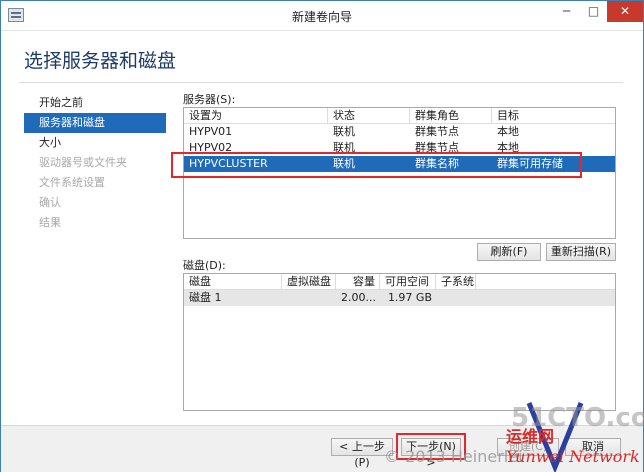 The image size is (644, 472). Describe the element at coordinates (205, 297) in the screenshot. I see `disk-name: 磁盘 1` at that location.